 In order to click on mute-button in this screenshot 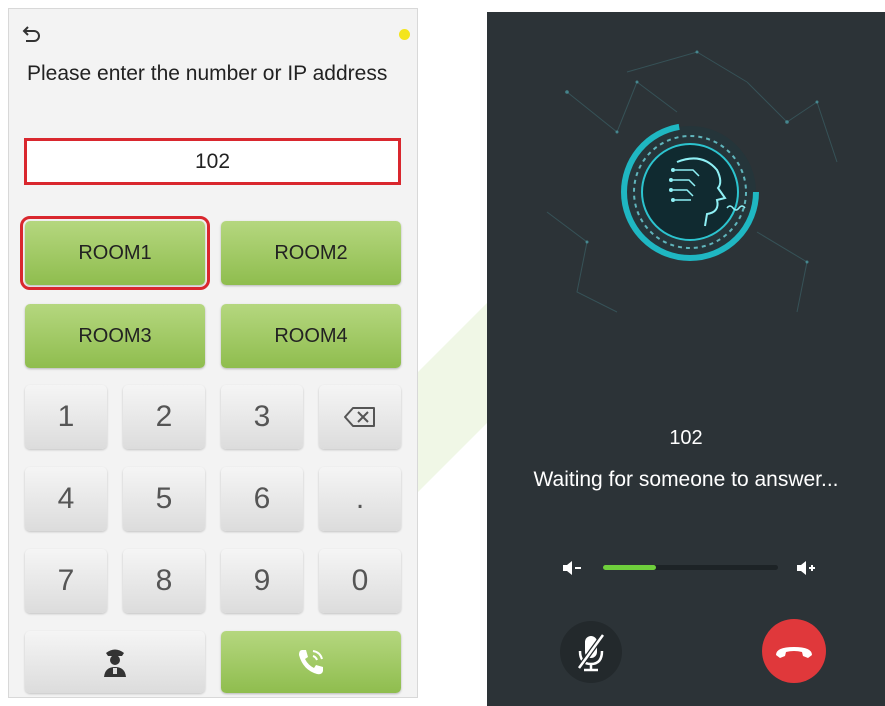, I will do `click(591, 652)`.